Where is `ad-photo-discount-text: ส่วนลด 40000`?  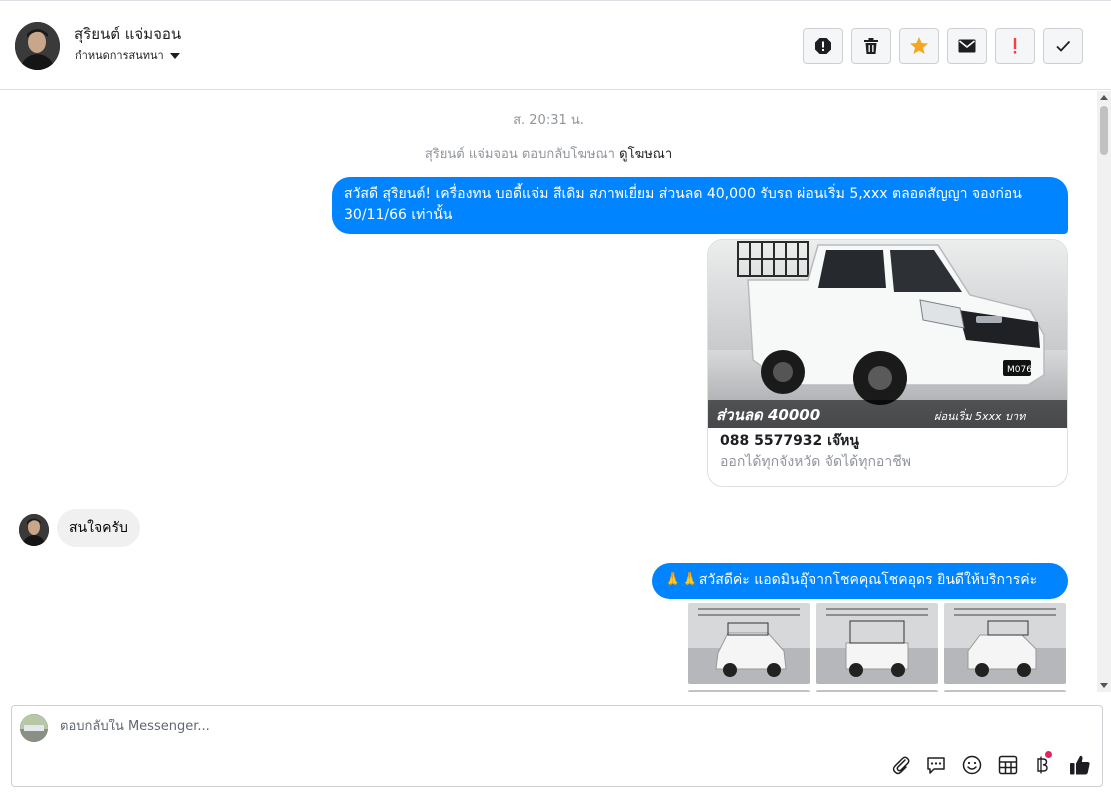
ad-photo-discount-text: ส่วนลด 40000 is located at coordinates (768, 415).